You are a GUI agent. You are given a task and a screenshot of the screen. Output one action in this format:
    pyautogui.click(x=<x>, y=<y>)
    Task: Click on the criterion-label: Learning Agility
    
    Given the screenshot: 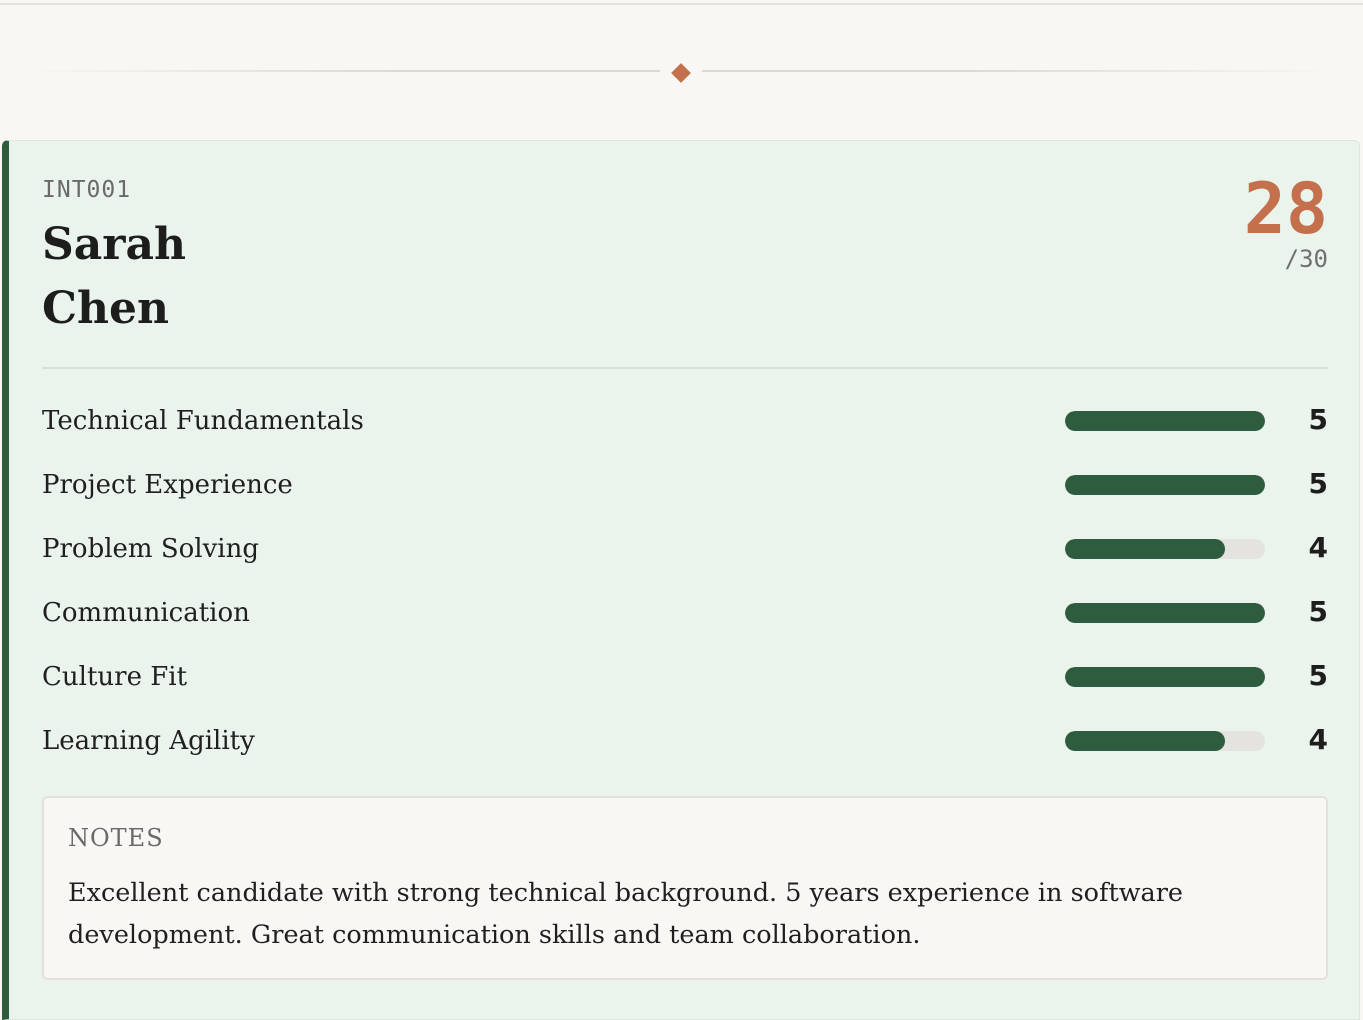 What is the action you would take?
    pyautogui.click(x=148, y=741)
    